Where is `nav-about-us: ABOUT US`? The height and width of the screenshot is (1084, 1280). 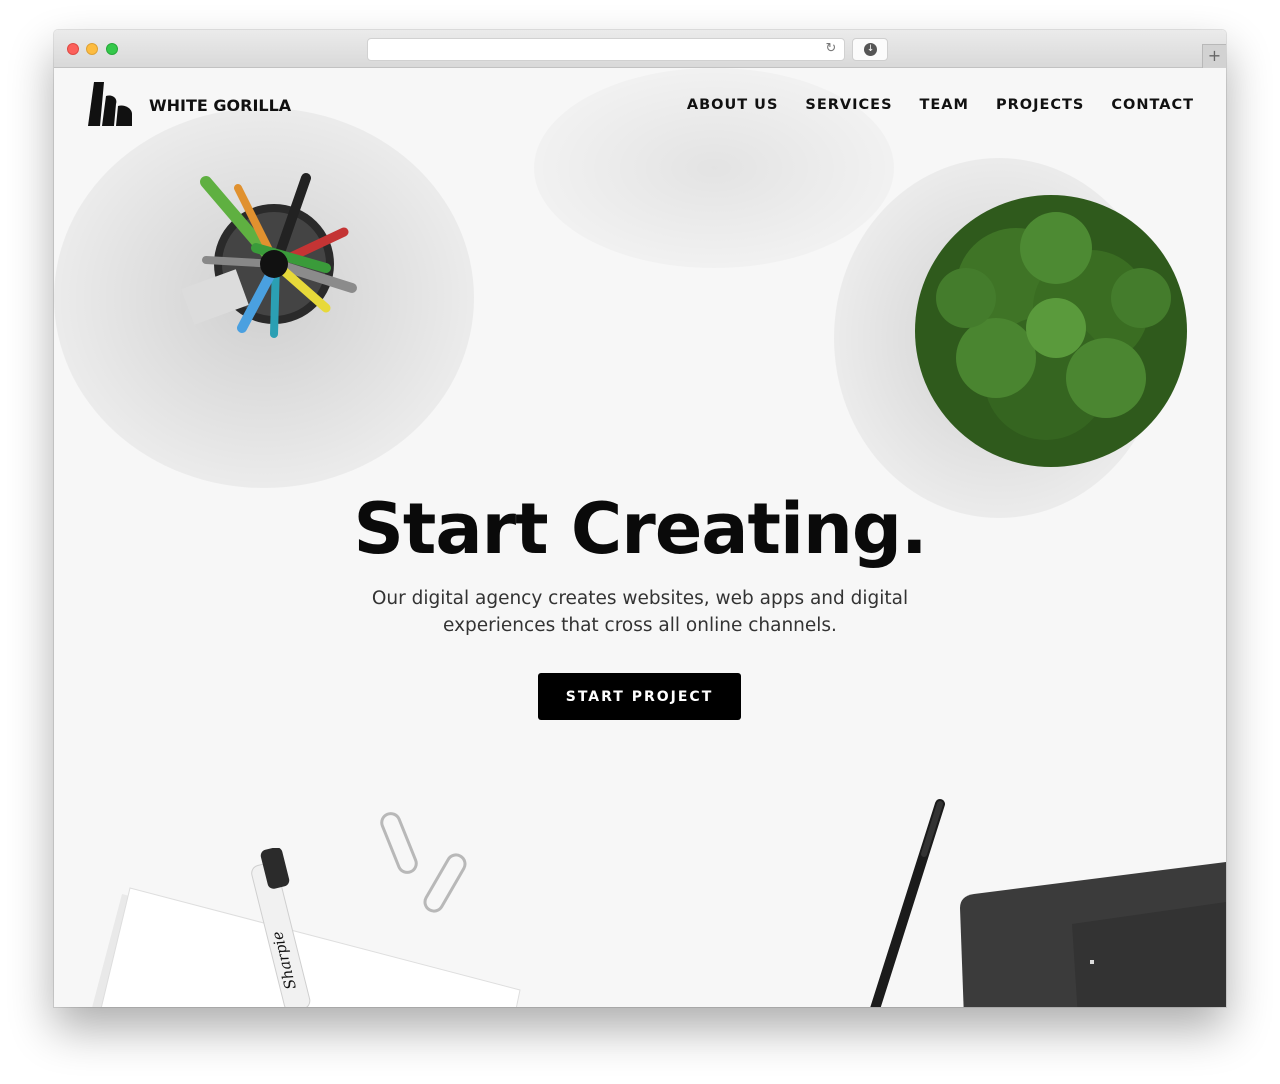
nav-about-us: ABOUT US is located at coordinates (733, 105).